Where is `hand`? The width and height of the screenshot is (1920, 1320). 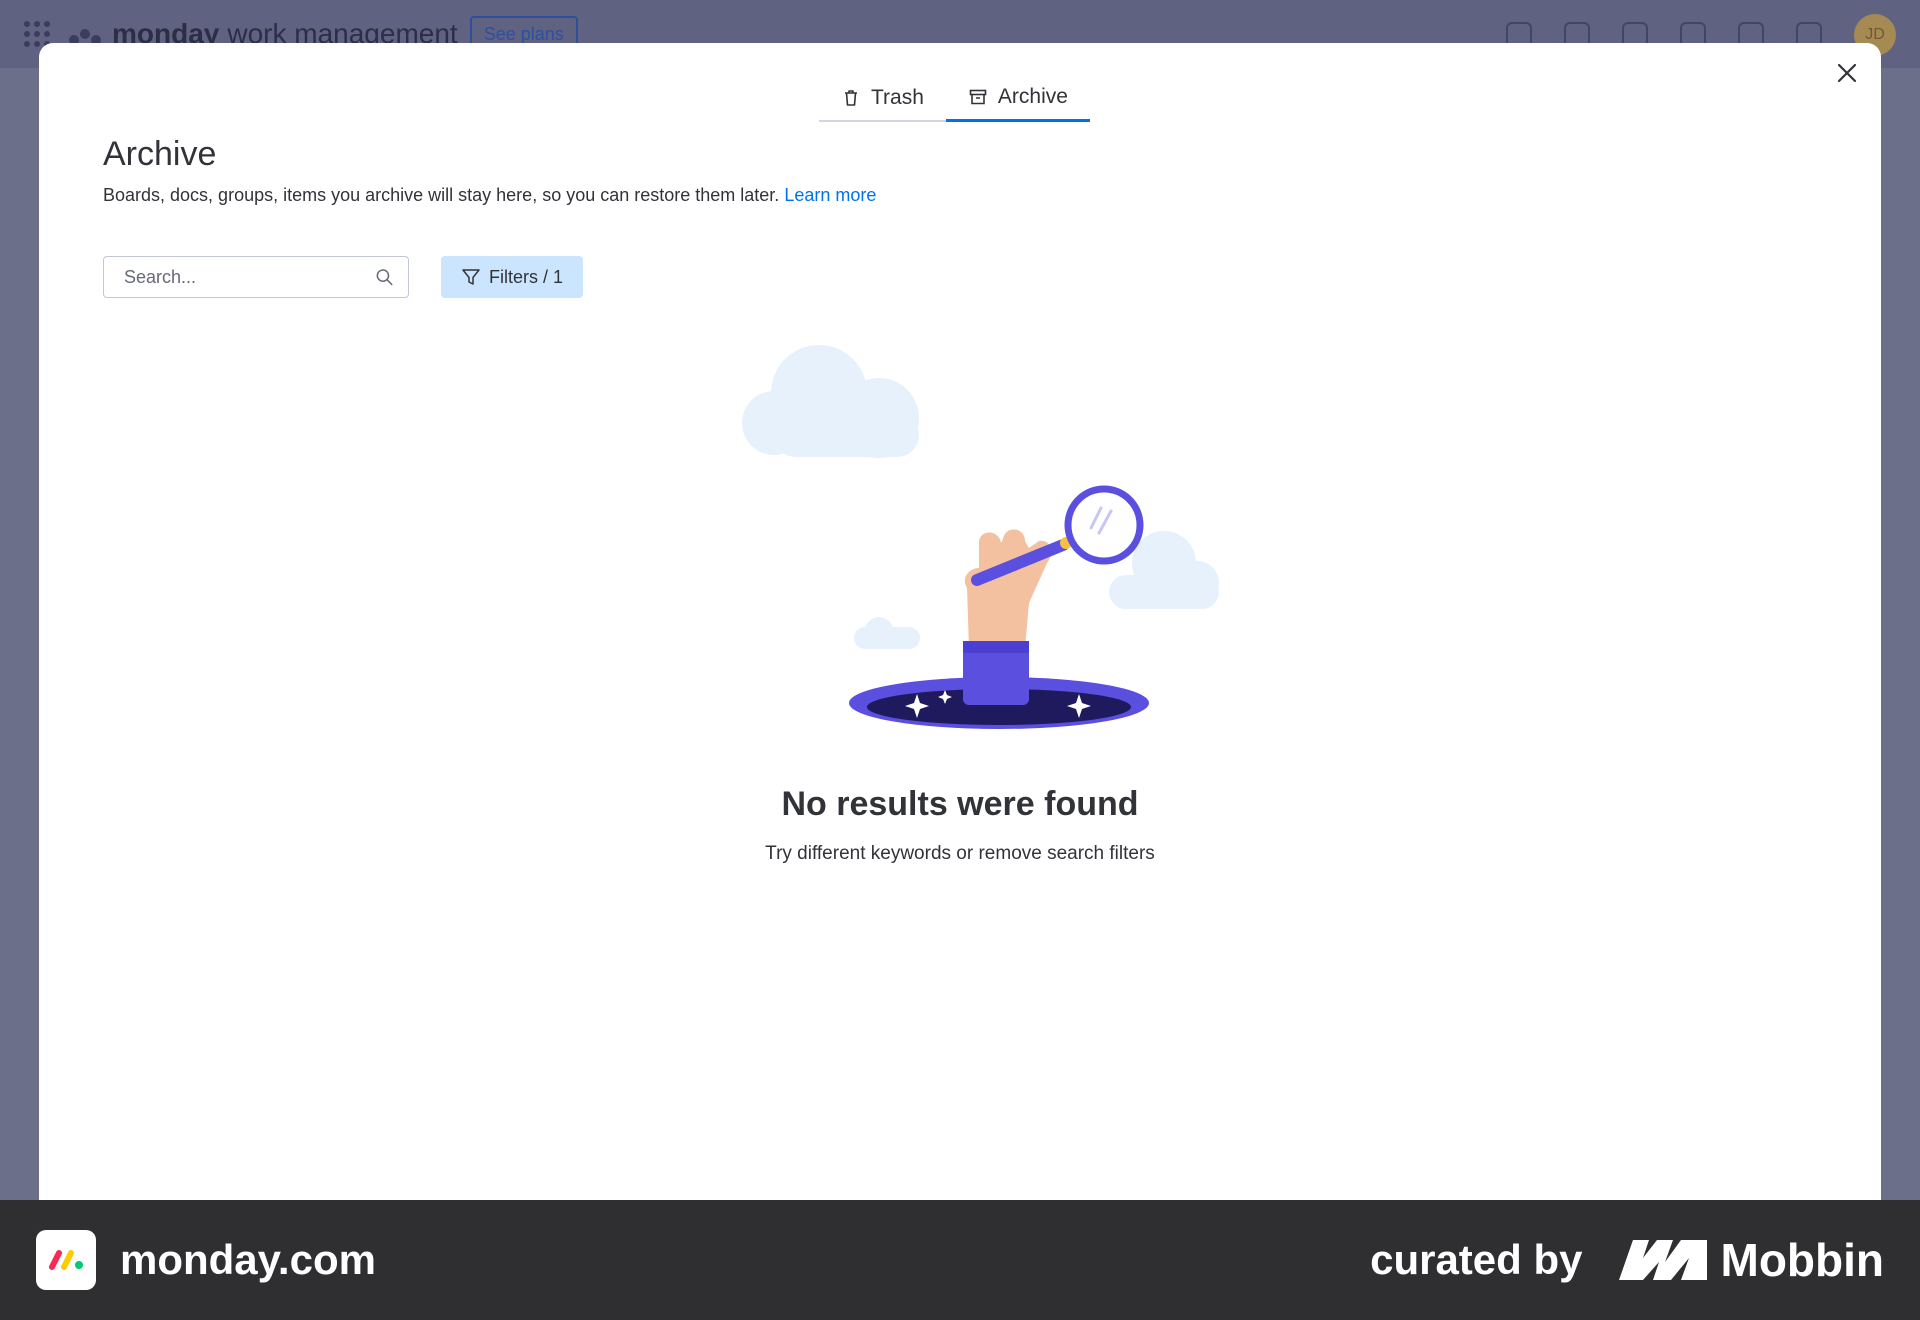
hand is located at coordinates (1008, 588).